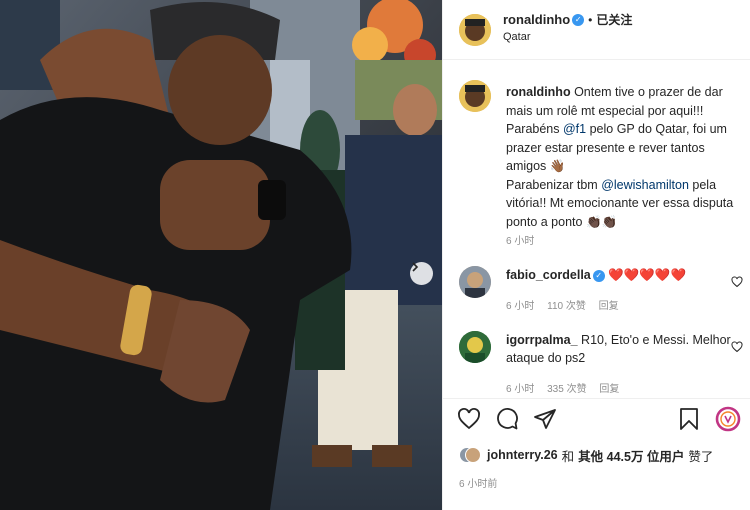 This screenshot has width=750, height=510. What do you see at coordinates (475, 30) in the screenshot?
I see `author-avatar` at bounding box center [475, 30].